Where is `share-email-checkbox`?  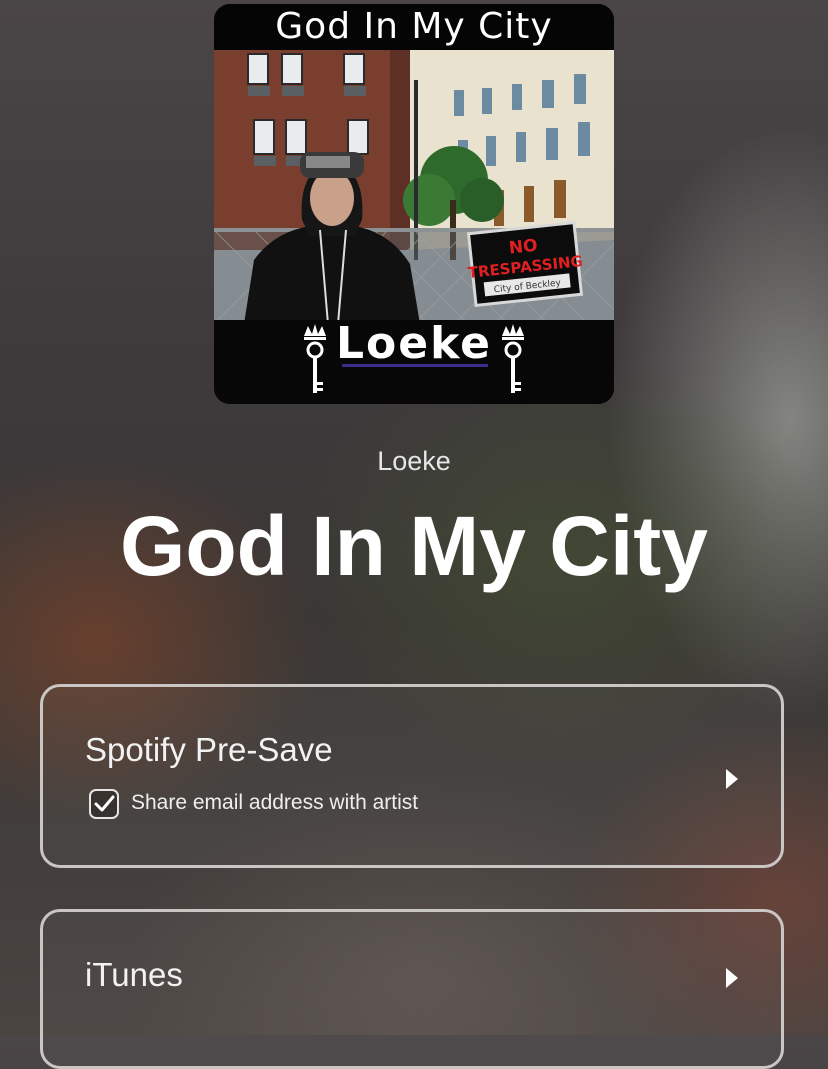
share-email-checkbox is located at coordinates (104, 804).